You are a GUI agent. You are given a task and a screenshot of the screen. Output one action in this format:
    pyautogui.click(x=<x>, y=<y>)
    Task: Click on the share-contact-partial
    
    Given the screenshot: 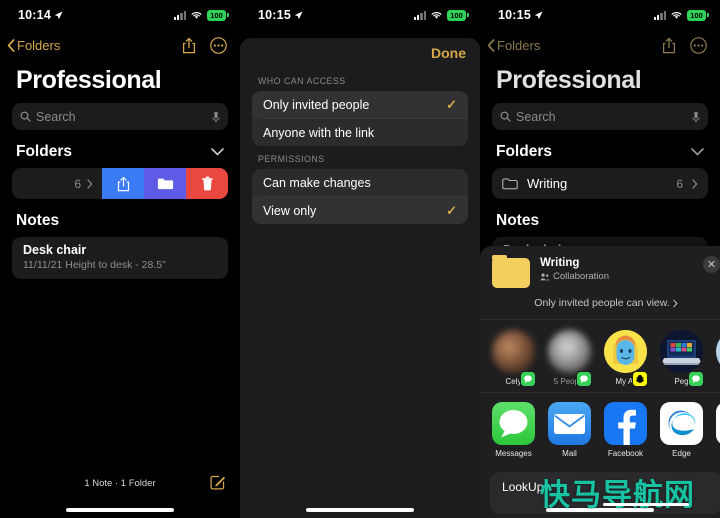 What is the action you would take?
    pyautogui.click(x=718, y=358)
    